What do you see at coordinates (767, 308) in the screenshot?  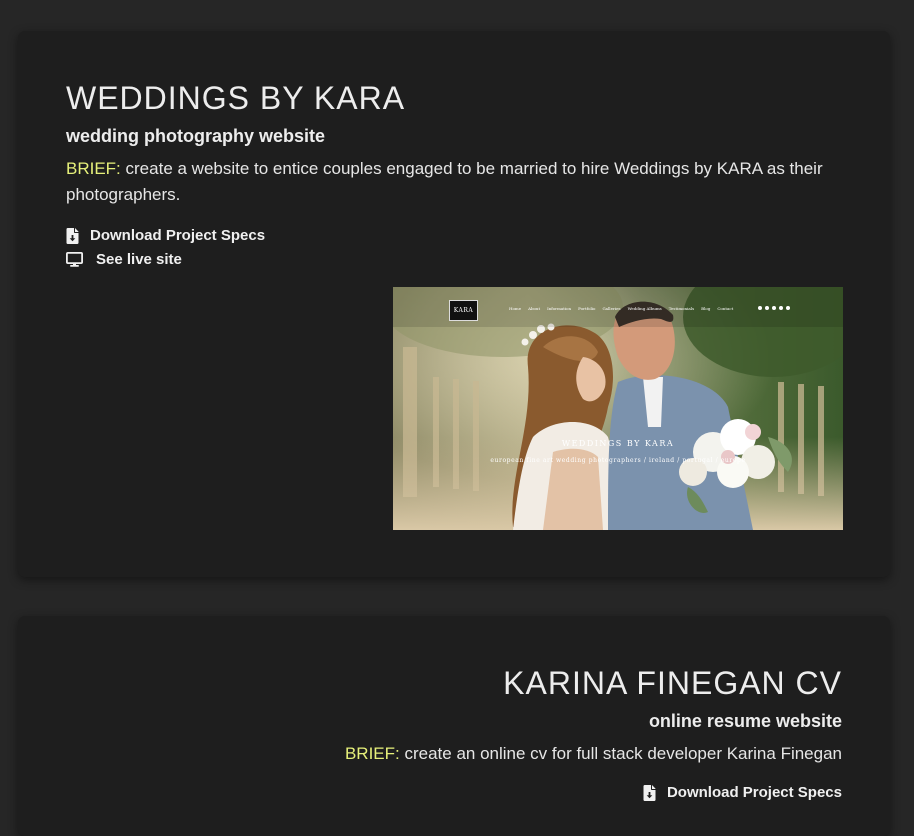 I see `pinterest-icon` at bounding box center [767, 308].